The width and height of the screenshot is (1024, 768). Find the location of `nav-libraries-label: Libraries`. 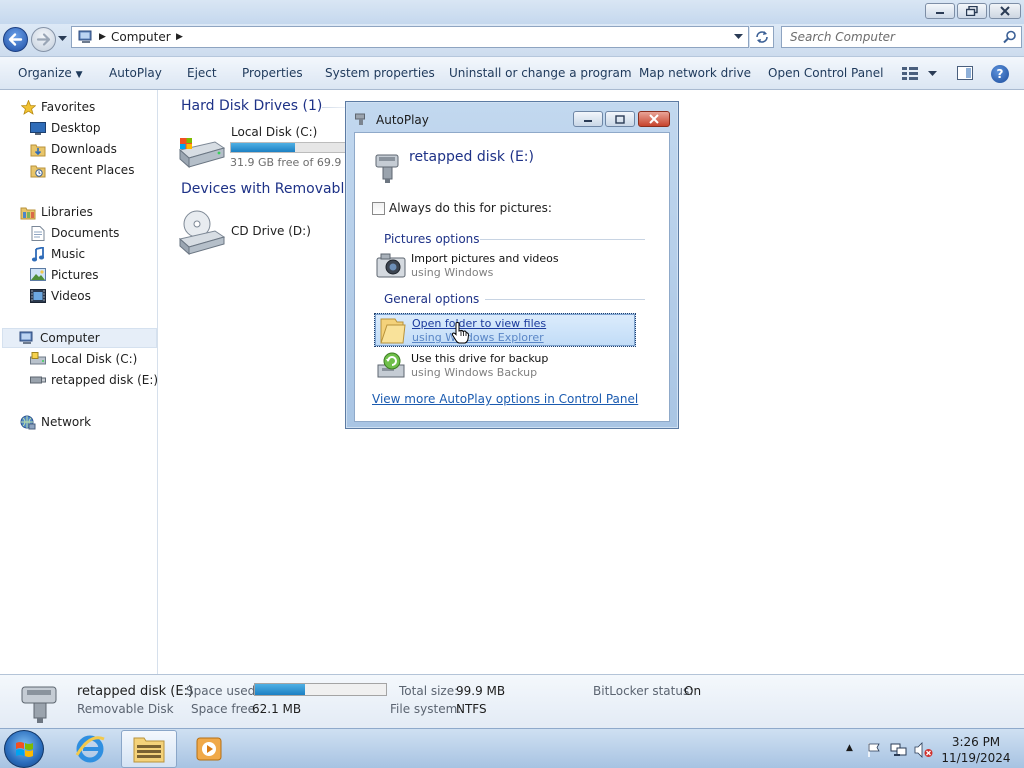

nav-libraries-label: Libraries is located at coordinates (67, 212).